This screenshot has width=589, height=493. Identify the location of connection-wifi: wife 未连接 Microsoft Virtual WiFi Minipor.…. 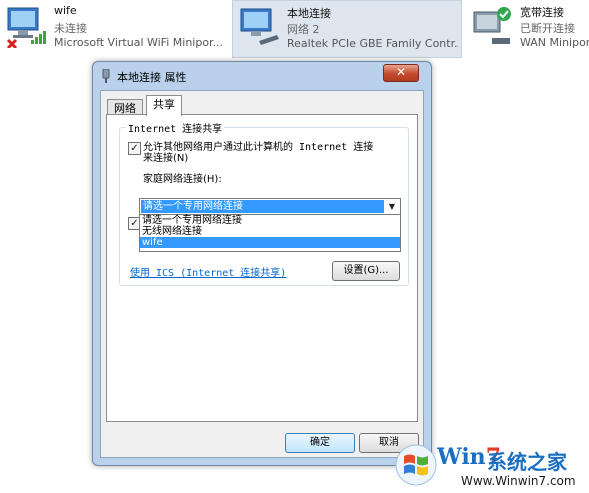
(114, 28).